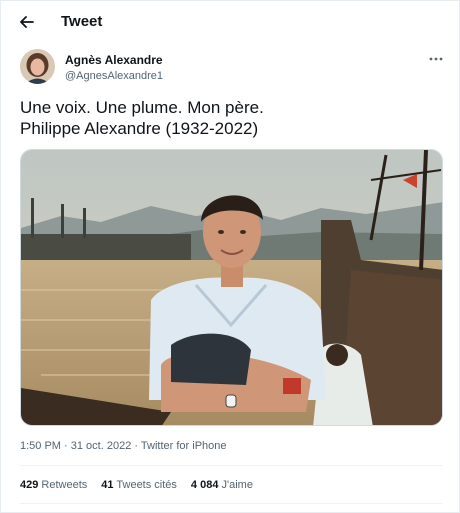 The height and width of the screenshot is (513, 460). Describe the element at coordinates (139, 128) in the screenshot. I see `tweet-text-line: Philippe Alexandre (1932-2022)` at that location.